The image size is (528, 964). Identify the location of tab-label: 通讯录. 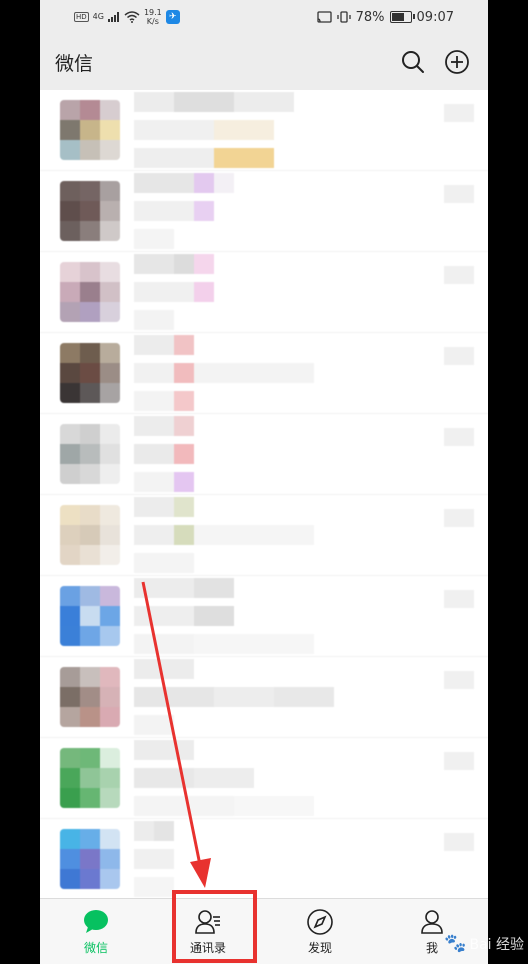
(207, 948).